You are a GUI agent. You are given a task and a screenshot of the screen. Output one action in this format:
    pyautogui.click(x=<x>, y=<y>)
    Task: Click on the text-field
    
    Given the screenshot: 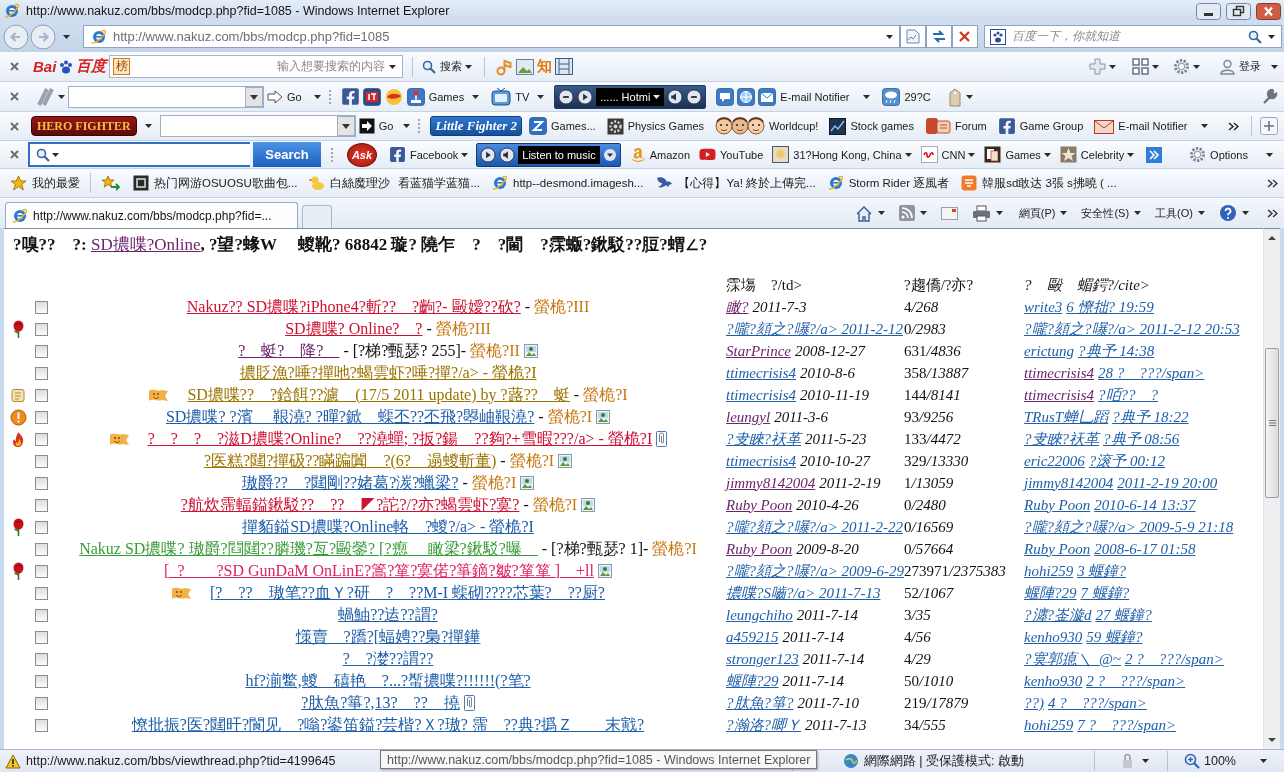 What is the action you would take?
    pyautogui.click(x=166, y=96)
    